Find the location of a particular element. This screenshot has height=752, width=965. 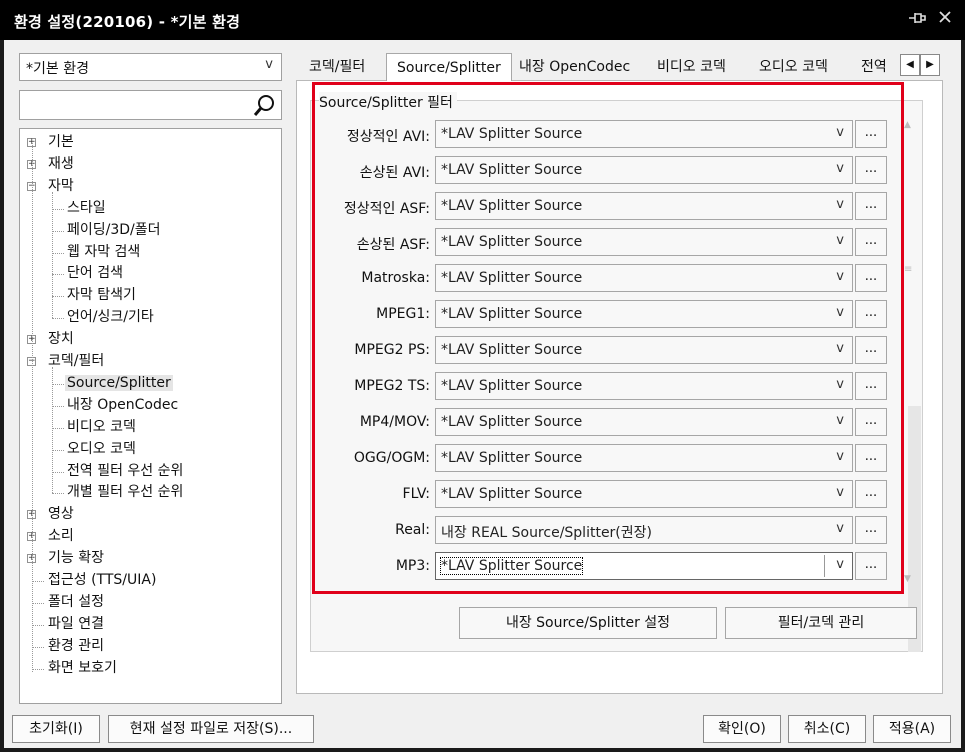

tree-item: 환경 관리 is located at coordinates (76, 646).